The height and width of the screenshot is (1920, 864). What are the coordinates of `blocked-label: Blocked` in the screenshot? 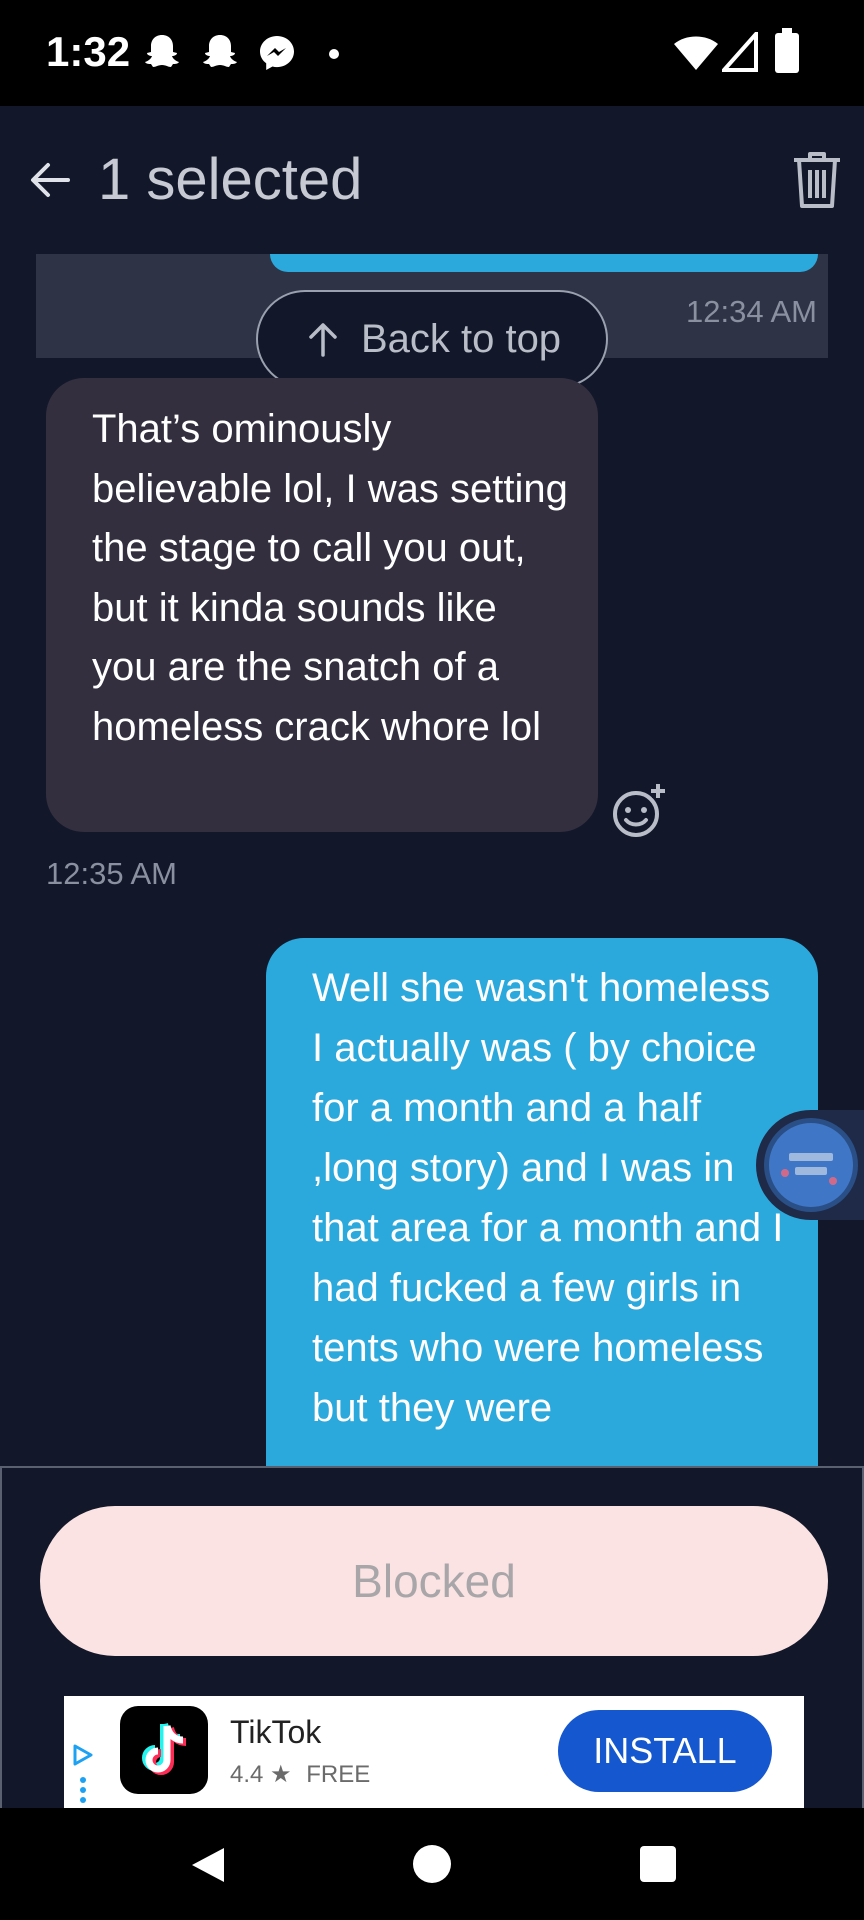 It's located at (434, 1581).